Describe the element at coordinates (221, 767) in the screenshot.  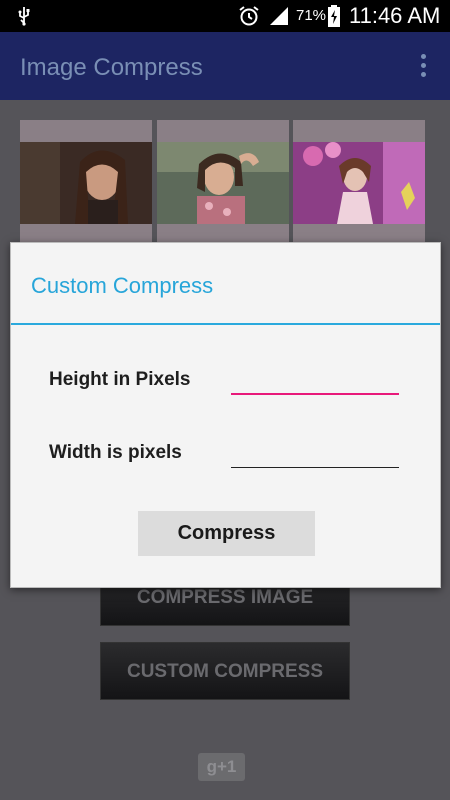
I see `google-plus-one-button: g+1` at that location.